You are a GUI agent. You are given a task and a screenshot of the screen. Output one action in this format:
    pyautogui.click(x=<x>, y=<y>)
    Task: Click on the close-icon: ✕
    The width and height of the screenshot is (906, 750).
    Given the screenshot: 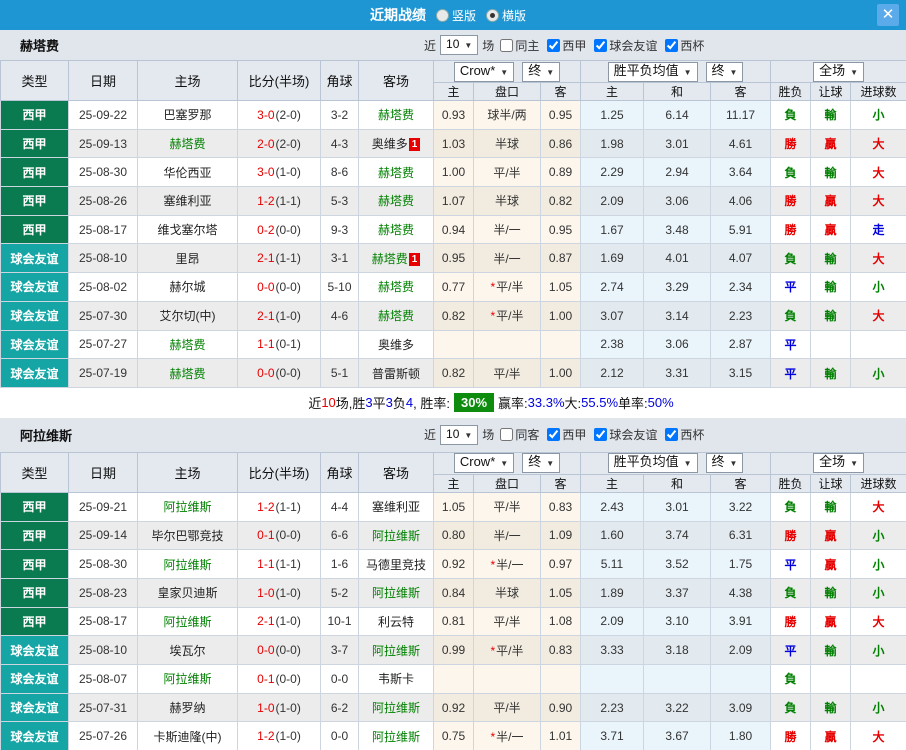 What is the action you would take?
    pyautogui.click(x=888, y=15)
    